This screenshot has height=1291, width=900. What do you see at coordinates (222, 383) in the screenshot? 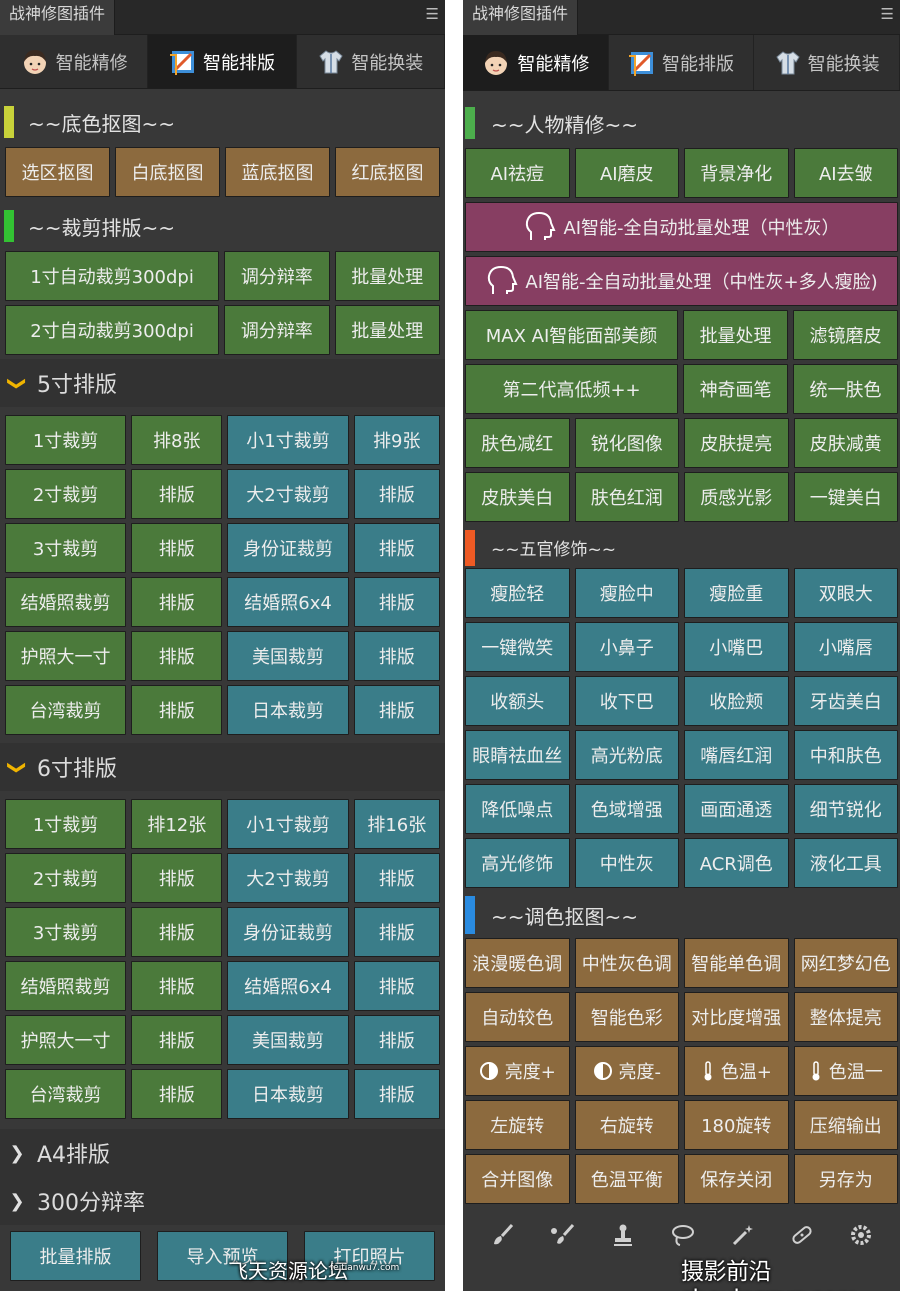
I see `group-5inch-header: ❯ 5寸排版` at bounding box center [222, 383].